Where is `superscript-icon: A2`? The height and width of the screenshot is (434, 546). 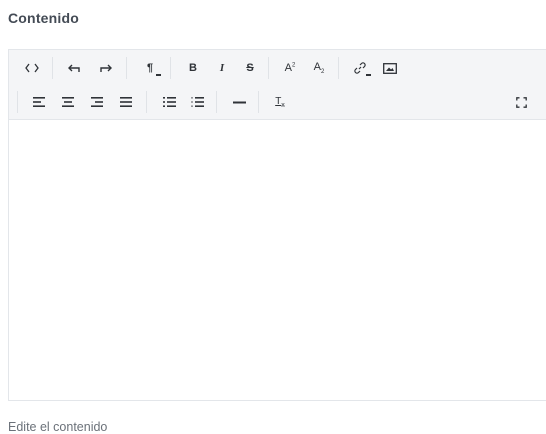 superscript-icon: A2 is located at coordinates (290, 68).